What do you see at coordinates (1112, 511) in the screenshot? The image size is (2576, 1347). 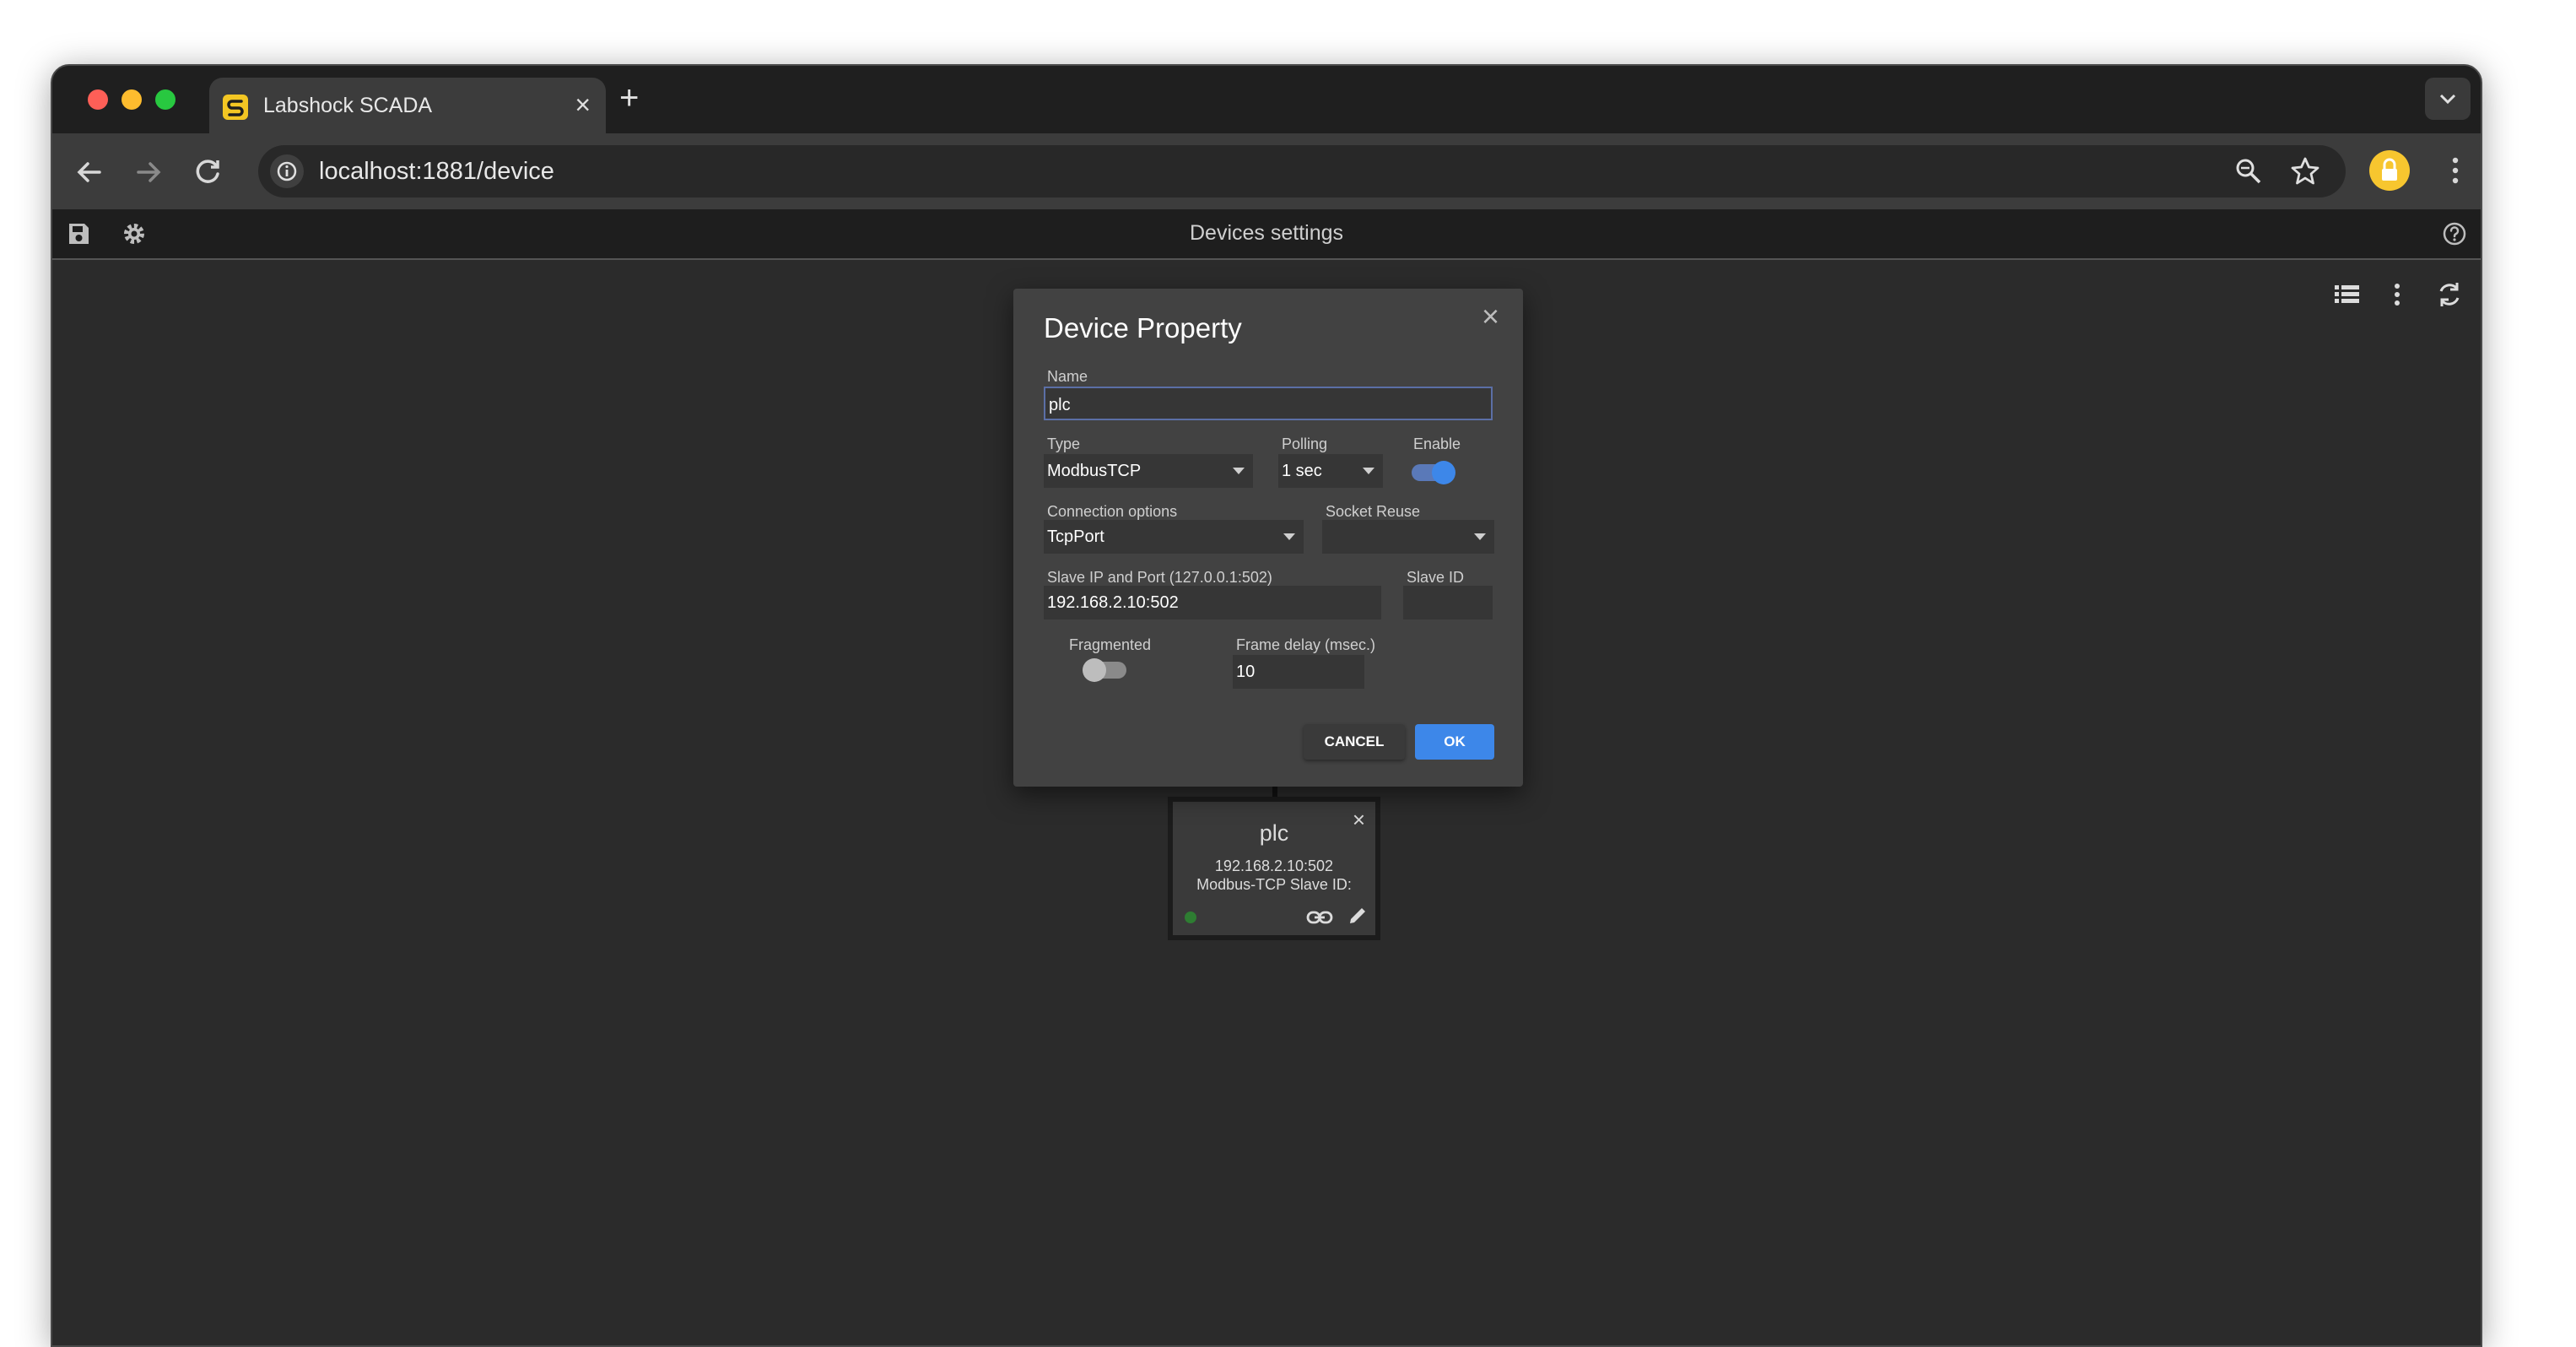 I see `connection-options-label: Connection options` at bounding box center [1112, 511].